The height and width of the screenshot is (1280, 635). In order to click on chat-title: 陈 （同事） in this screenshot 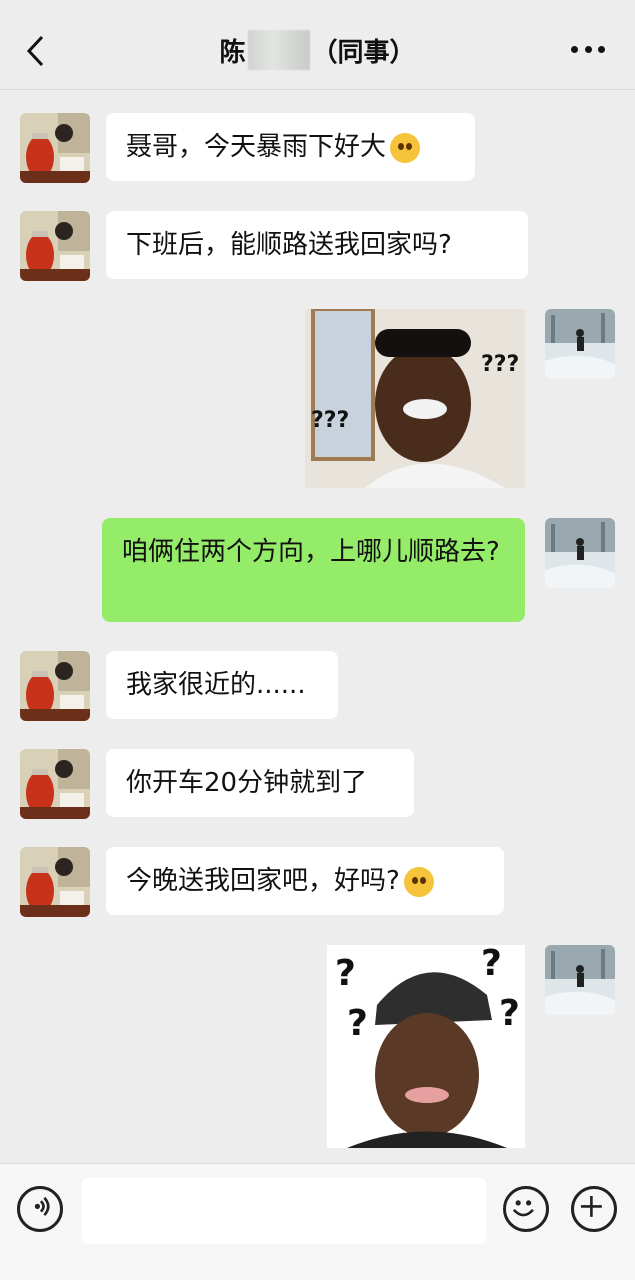, I will do `click(317, 50)`.